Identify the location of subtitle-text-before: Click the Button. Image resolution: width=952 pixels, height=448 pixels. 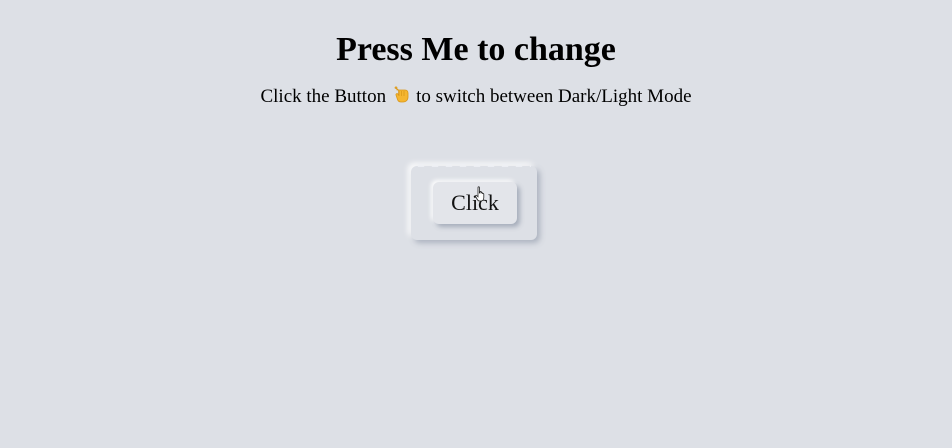
(323, 96).